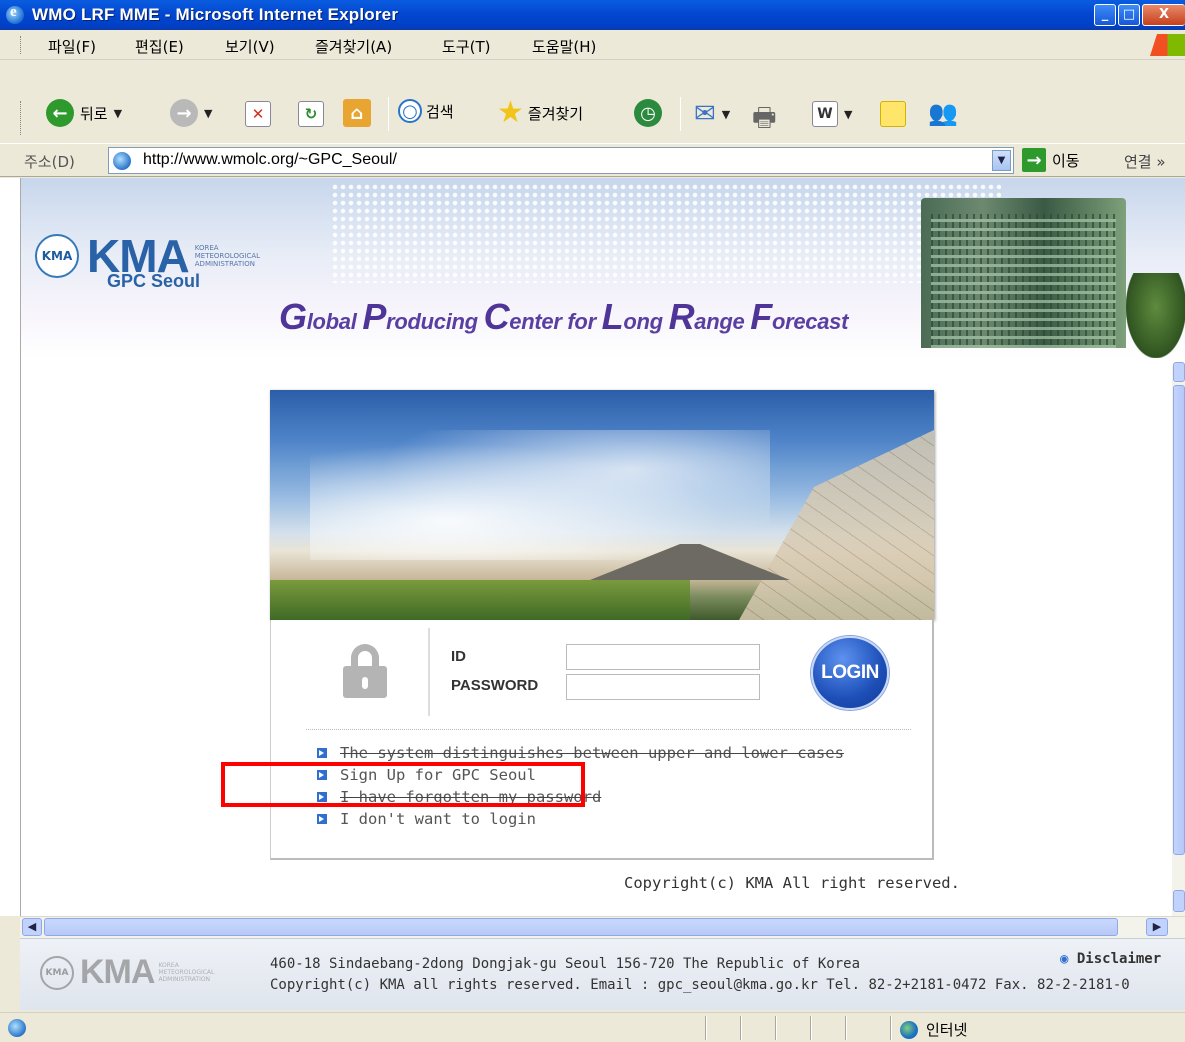 The width and height of the screenshot is (1185, 1042). I want to click on scroll-down-button, so click(1179, 901).